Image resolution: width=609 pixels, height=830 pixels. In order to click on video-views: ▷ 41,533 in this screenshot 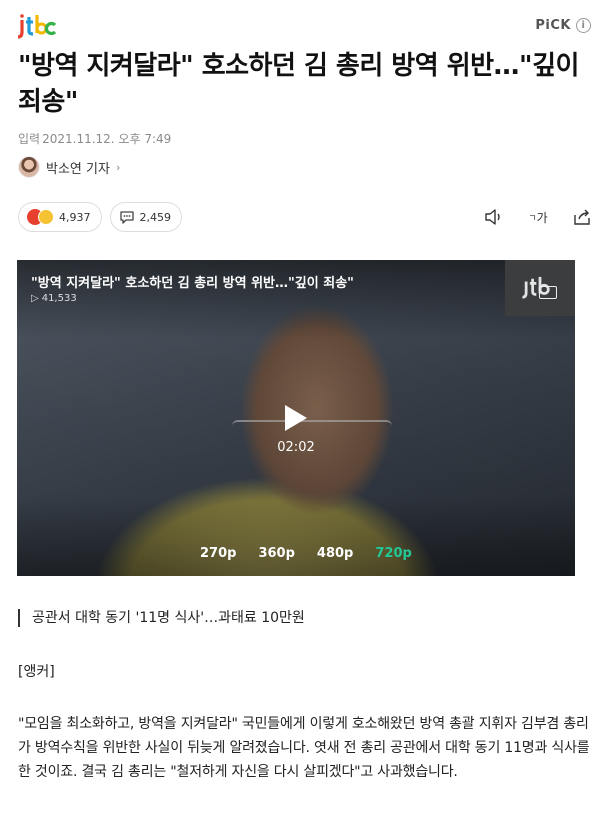, I will do `click(54, 298)`.